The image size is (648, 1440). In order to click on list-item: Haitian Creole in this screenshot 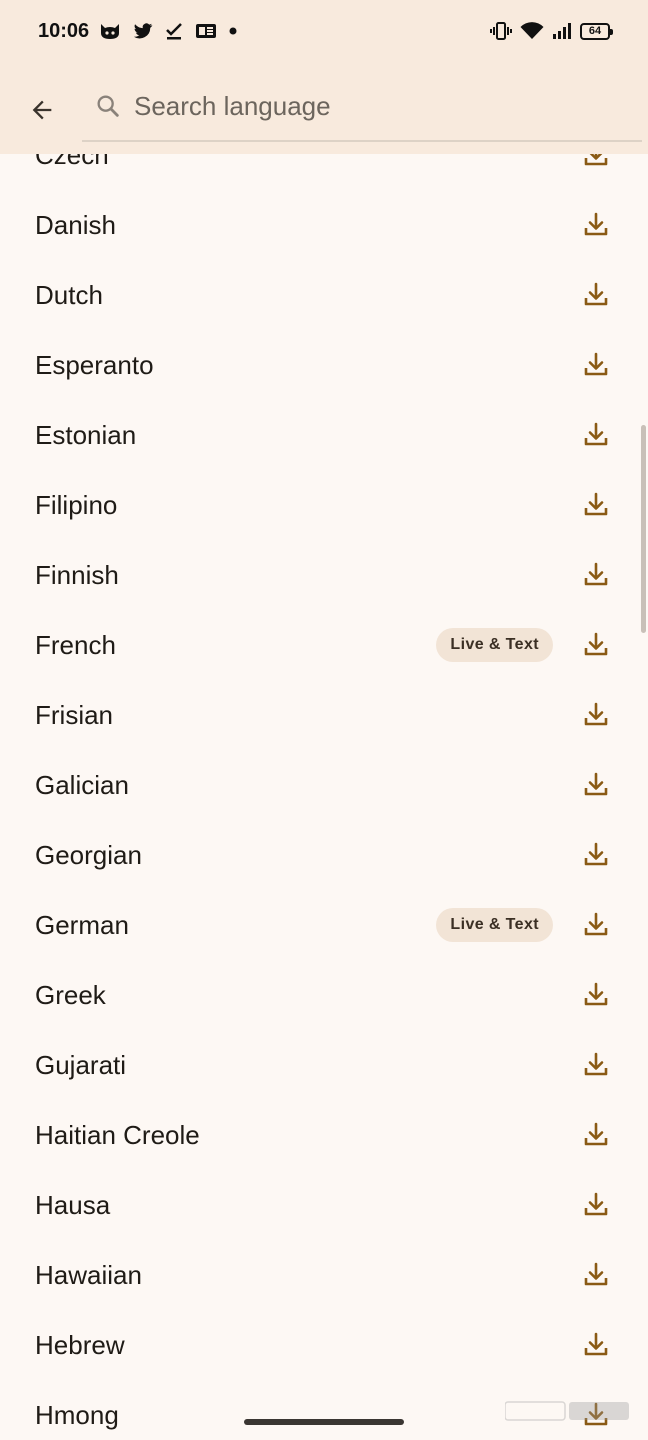, I will do `click(324, 1135)`.